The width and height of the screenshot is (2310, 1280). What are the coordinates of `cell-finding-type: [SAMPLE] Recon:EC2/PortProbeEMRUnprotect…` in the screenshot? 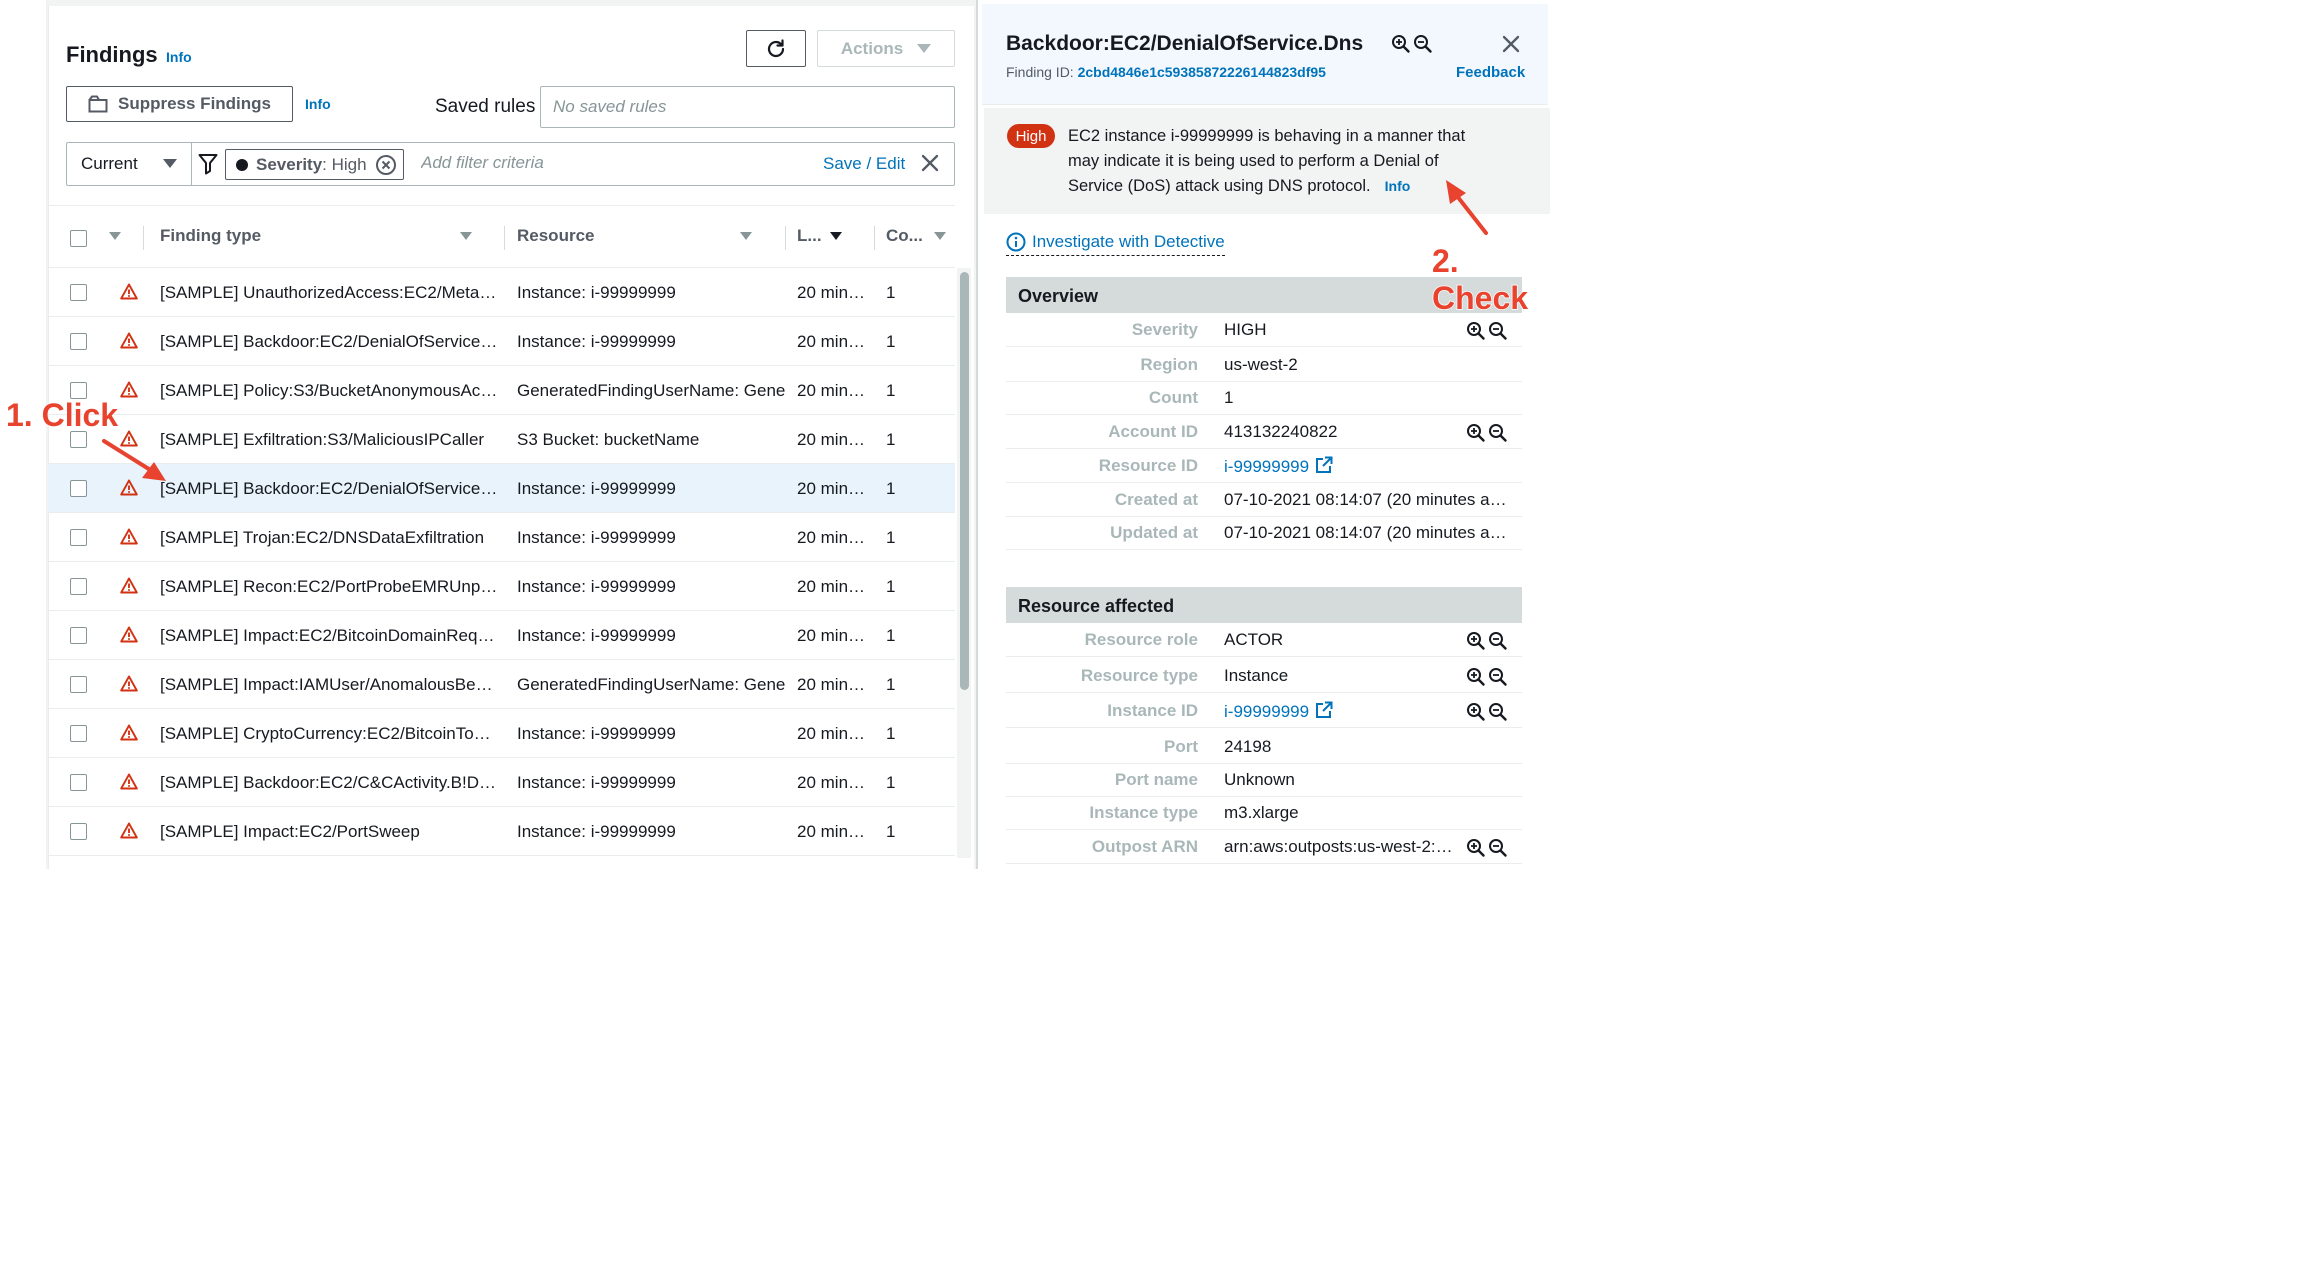 It's located at (330, 587).